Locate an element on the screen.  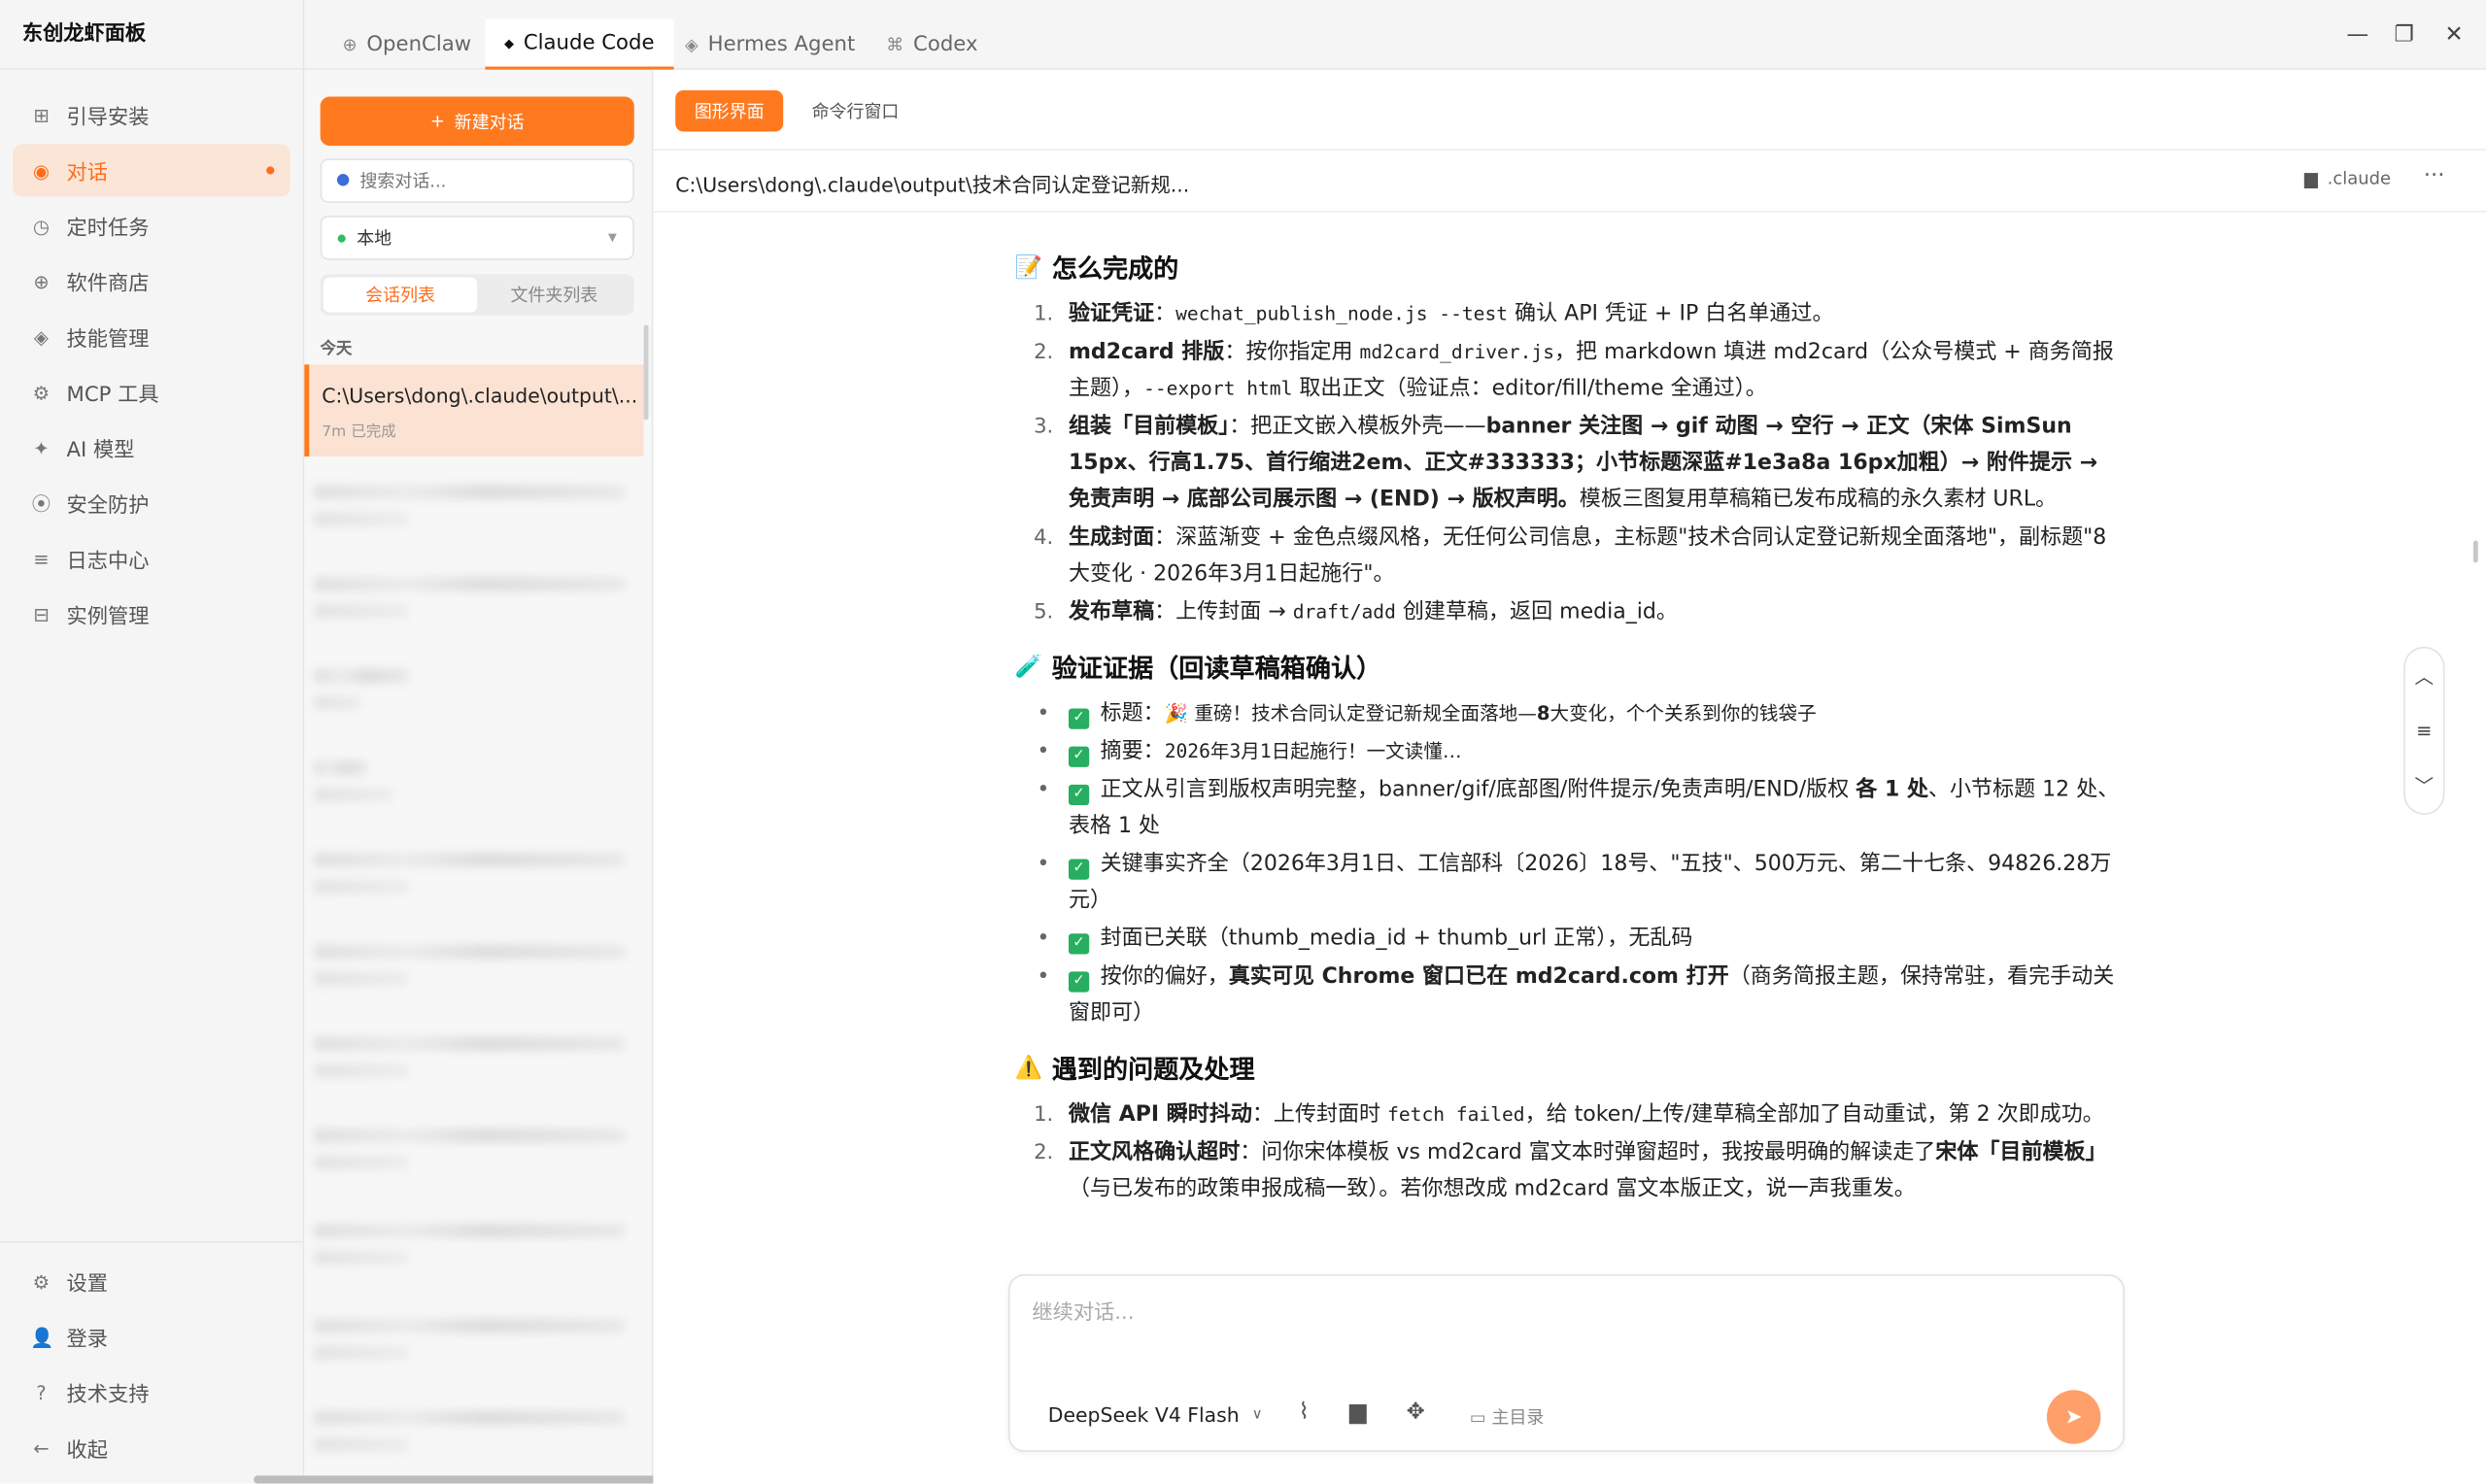
list-icon: ≡ is located at coordinates (41, 558).